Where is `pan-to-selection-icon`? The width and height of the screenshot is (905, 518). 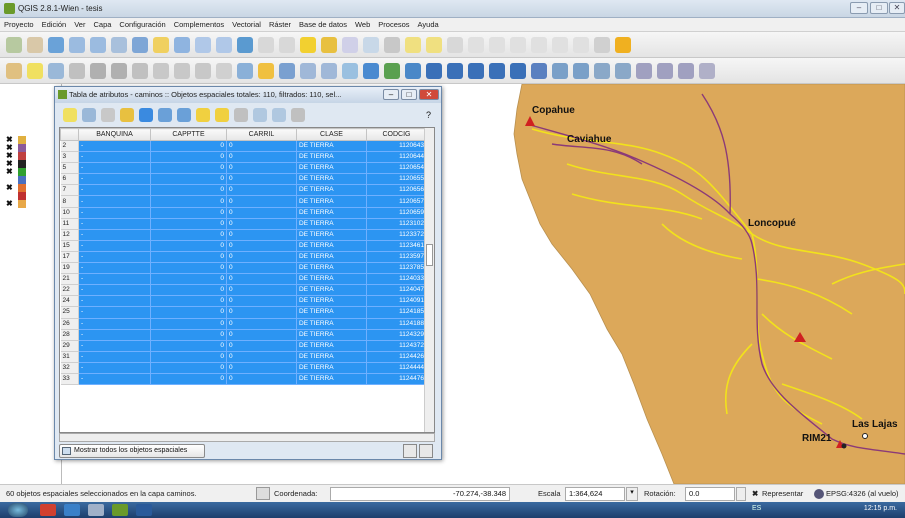 pan-to-selection-icon is located at coordinates (56, 44).